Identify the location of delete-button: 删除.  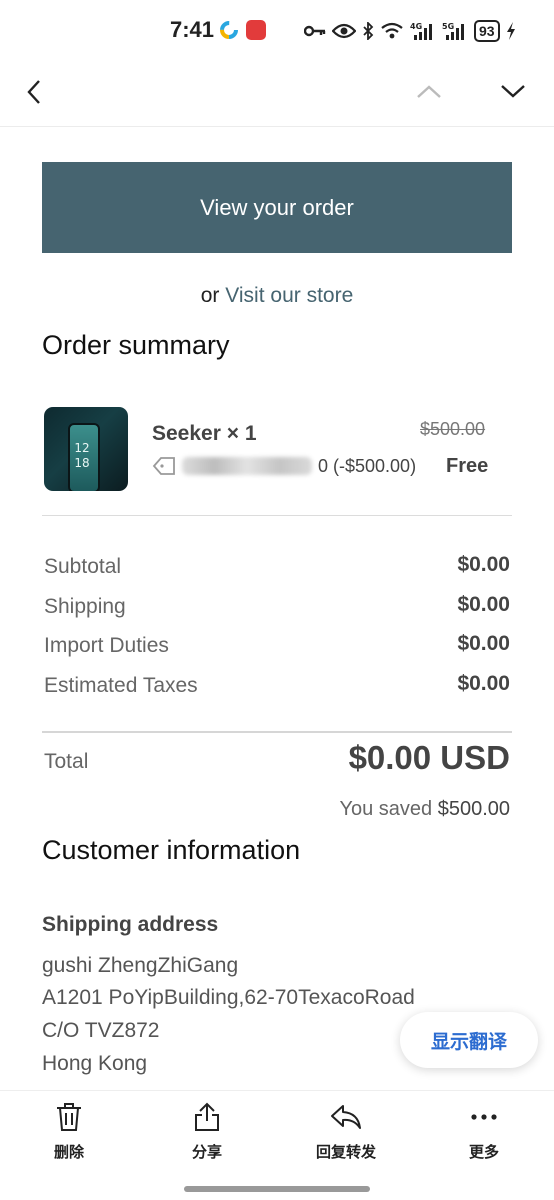
(69, 1131).